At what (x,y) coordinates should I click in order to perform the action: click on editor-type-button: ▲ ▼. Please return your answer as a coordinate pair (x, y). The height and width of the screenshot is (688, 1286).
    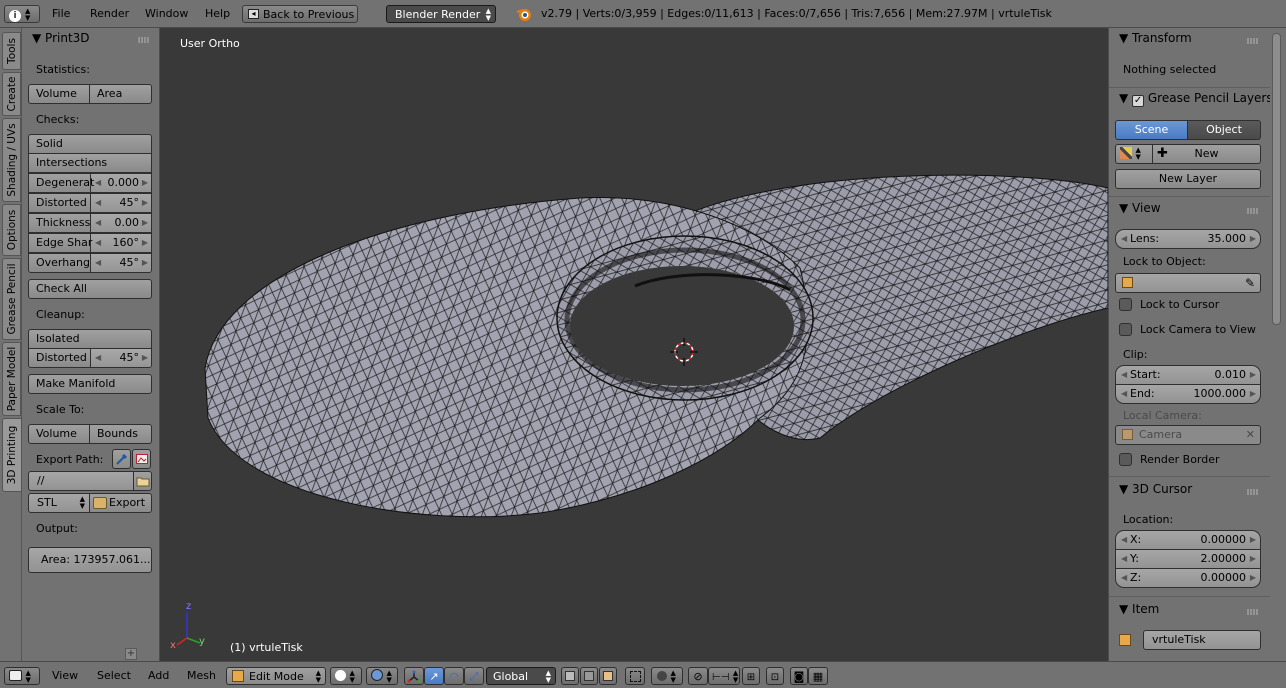
    Looking at the image, I should click on (22, 676).